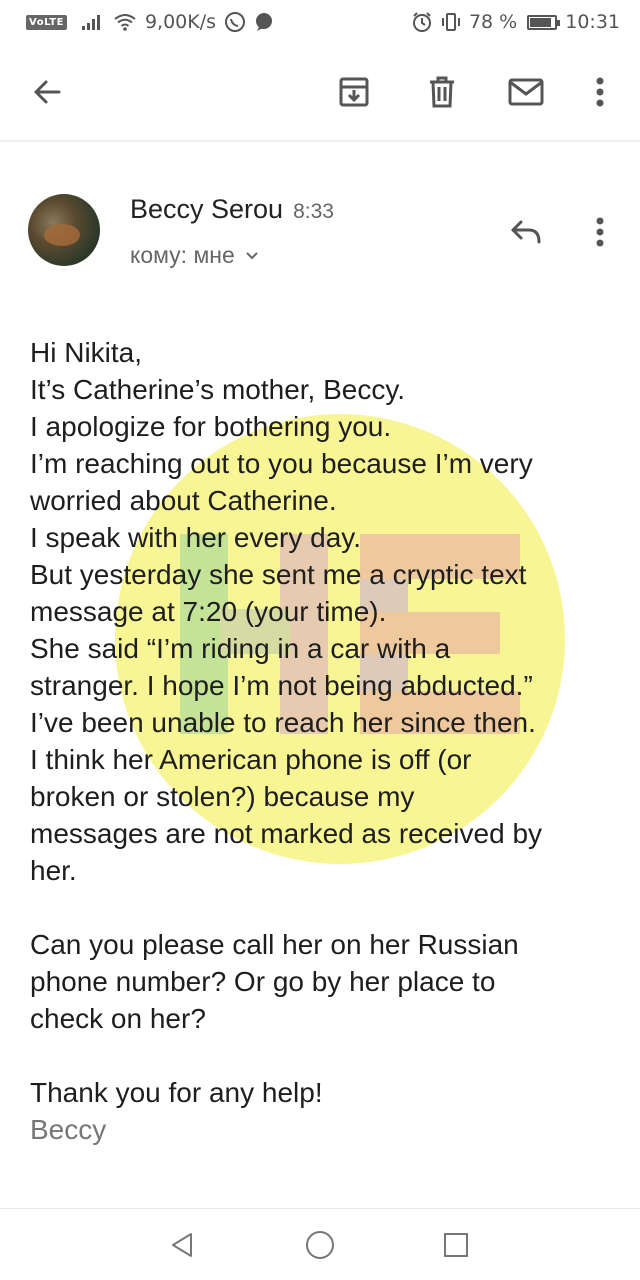  I want to click on body-line: I speak with her every day., so click(195, 537).